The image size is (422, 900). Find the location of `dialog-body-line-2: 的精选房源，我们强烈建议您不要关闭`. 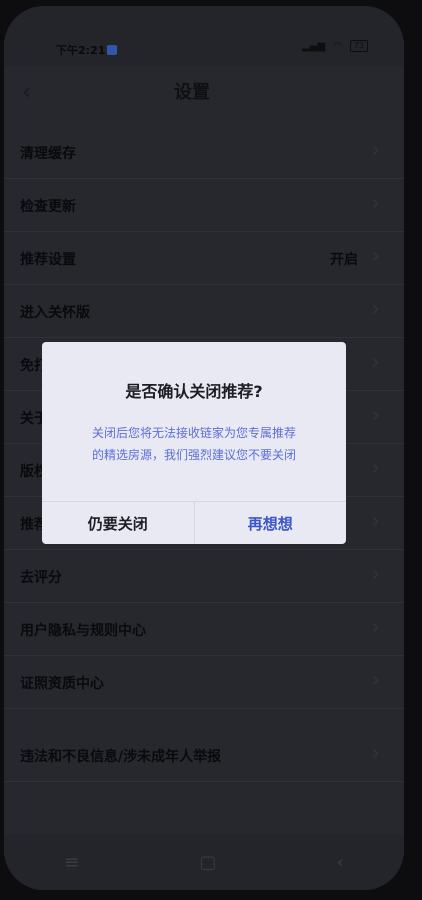

dialog-body-line-2: 的精选房源，我们强烈建议您不要关闭 is located at coordinates (193, 455).